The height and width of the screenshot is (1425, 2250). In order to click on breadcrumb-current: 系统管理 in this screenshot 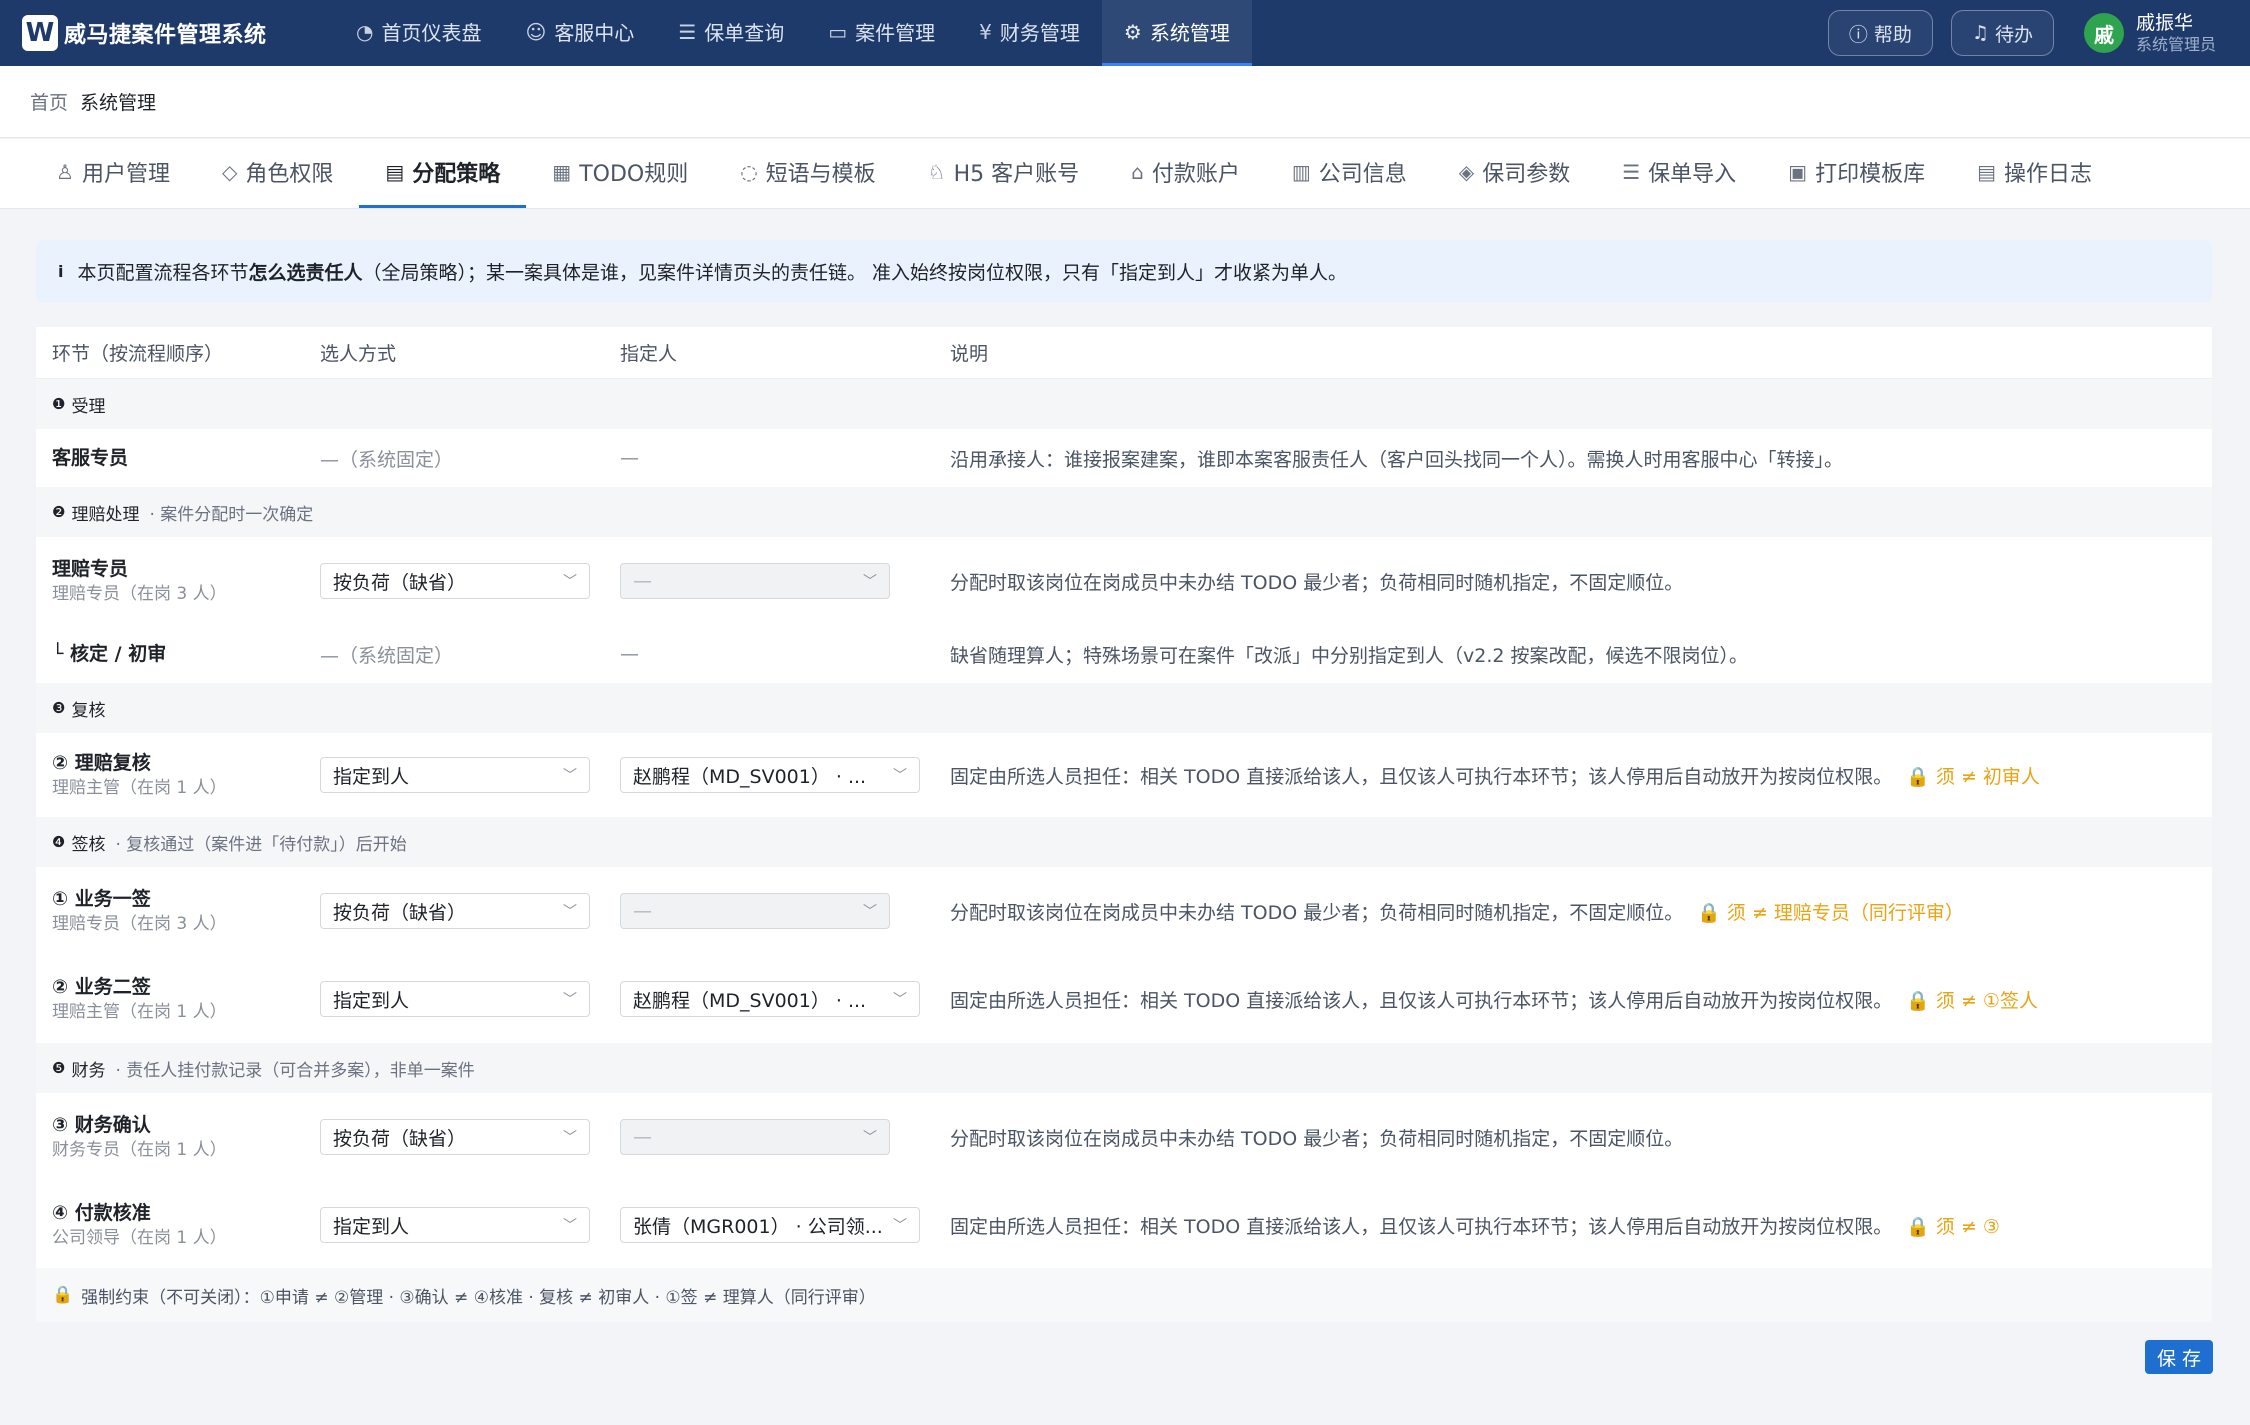, I will do `click(118, 103)`.